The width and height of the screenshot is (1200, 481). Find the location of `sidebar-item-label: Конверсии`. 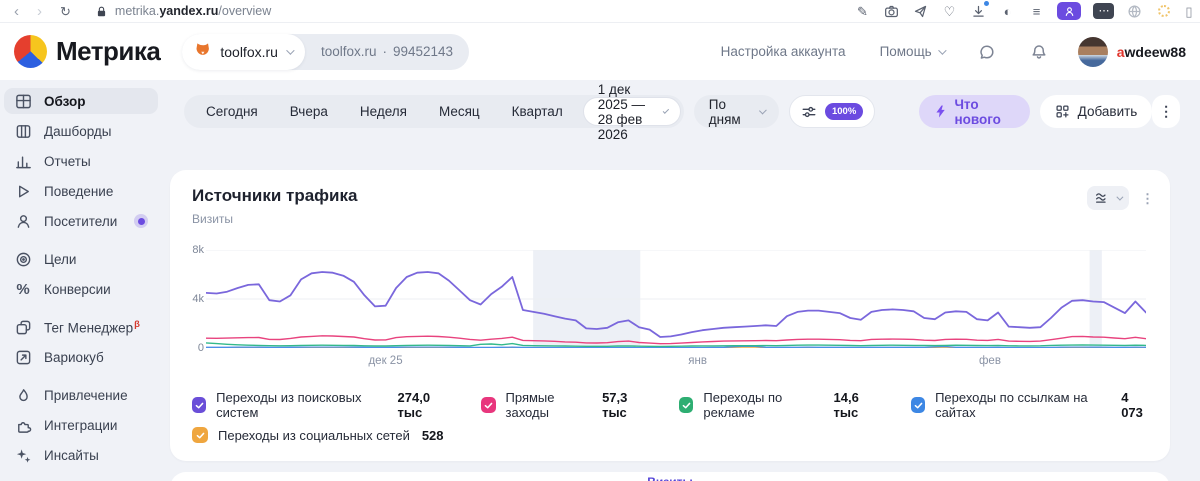

sidebar-item-label: Конверсии is located at coordinates (77, 289).